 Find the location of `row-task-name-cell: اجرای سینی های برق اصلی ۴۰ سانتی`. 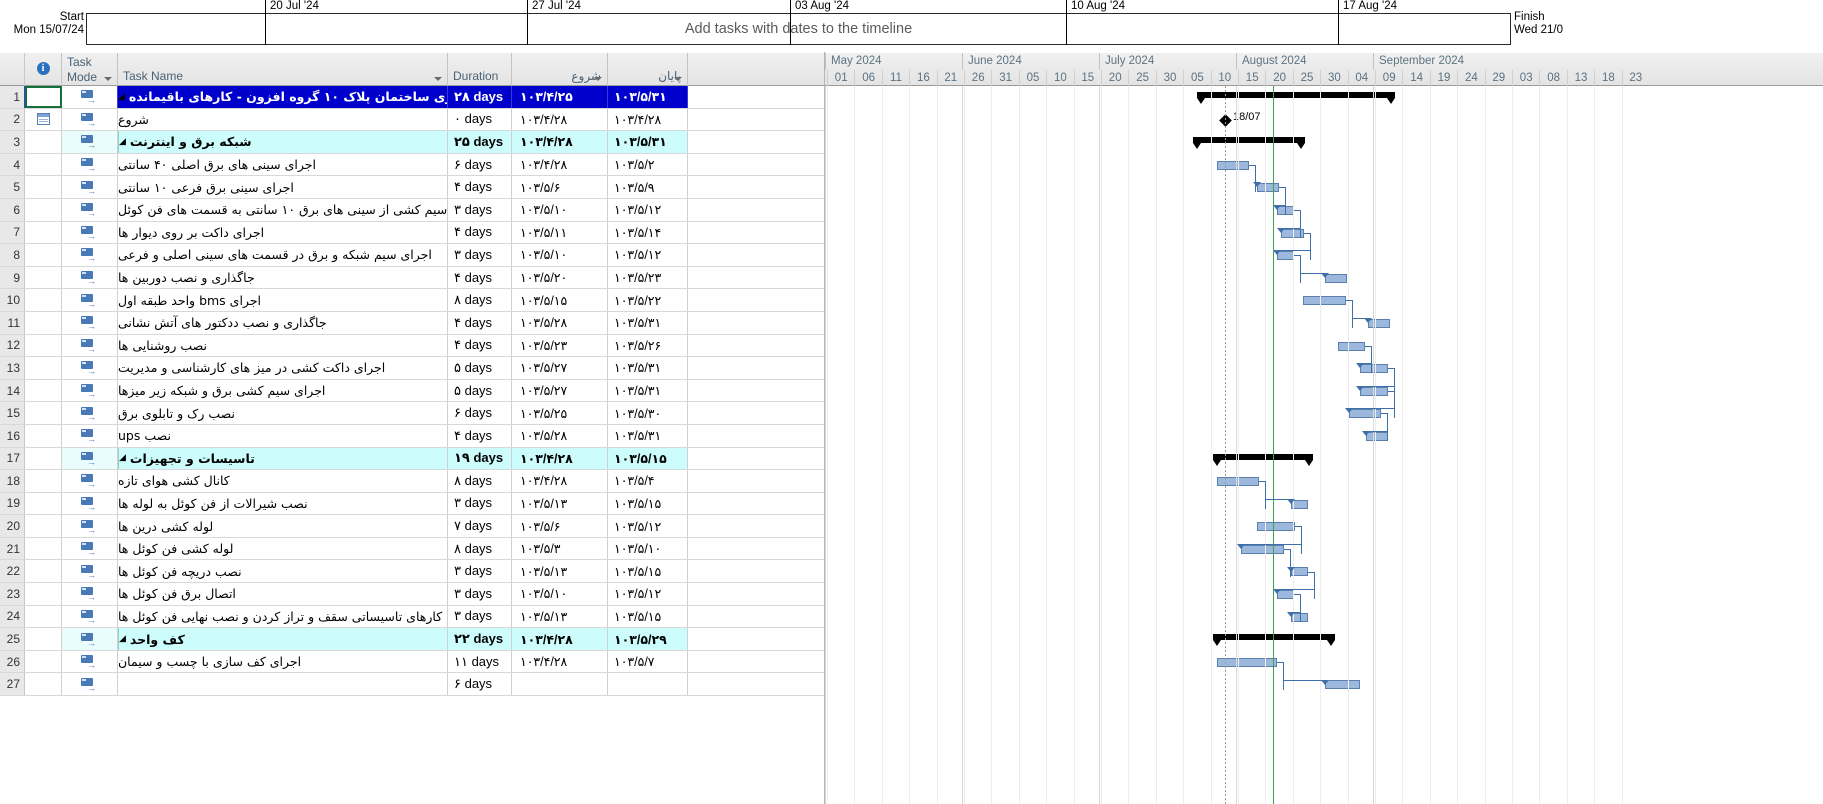

row-task-name-cell: اجرای سینی های برق اصلی ۴۰ سانتی is located at coordinates (283, 164).